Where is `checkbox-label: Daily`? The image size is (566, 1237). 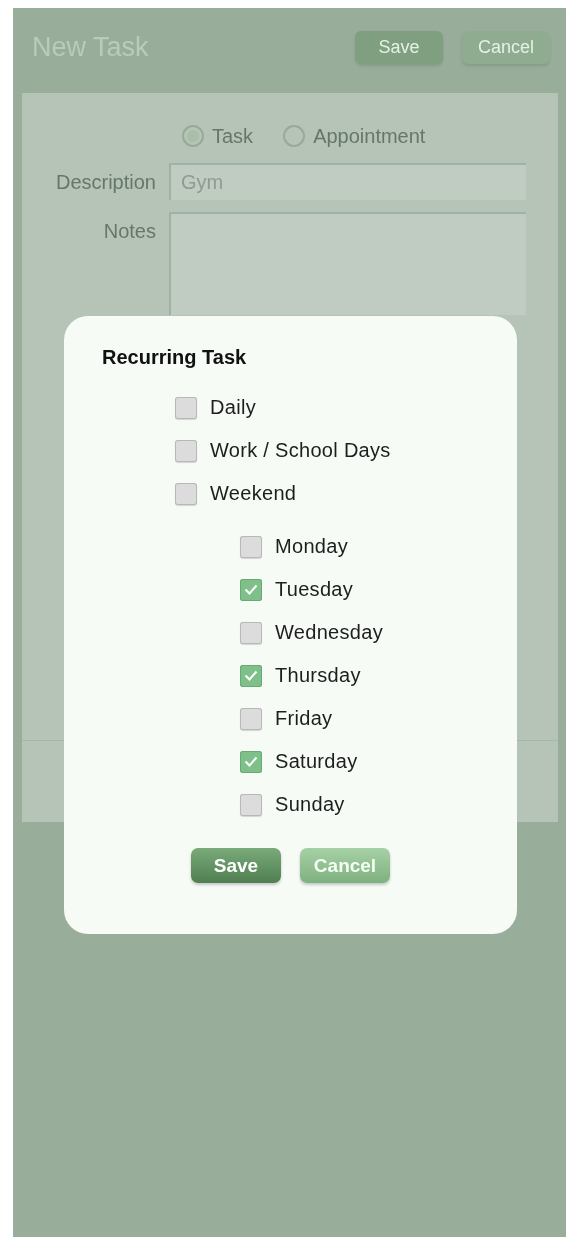 checkbox-label: Daily is located at coordinates (233, 407).